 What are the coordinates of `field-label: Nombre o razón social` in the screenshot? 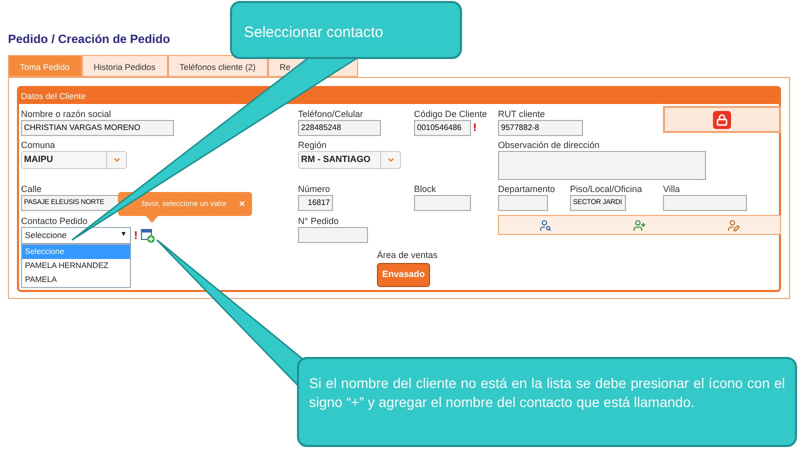 It's located at (66, 114).